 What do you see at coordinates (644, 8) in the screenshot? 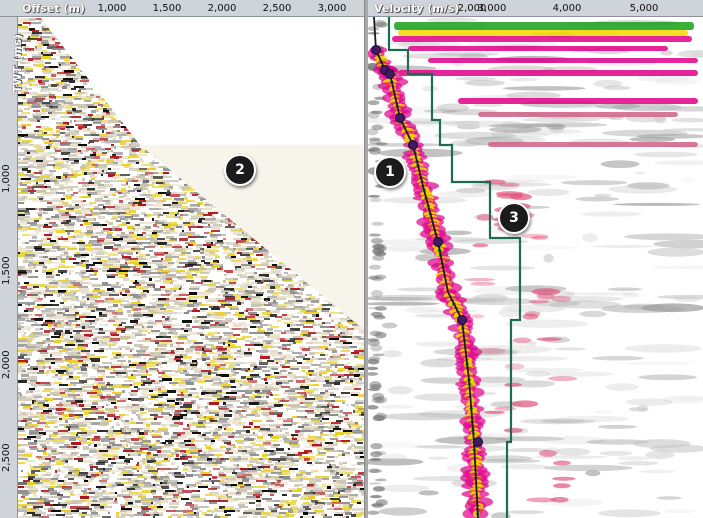
I see `velocity-tick: 5,000` at bounding box center [644, 8].